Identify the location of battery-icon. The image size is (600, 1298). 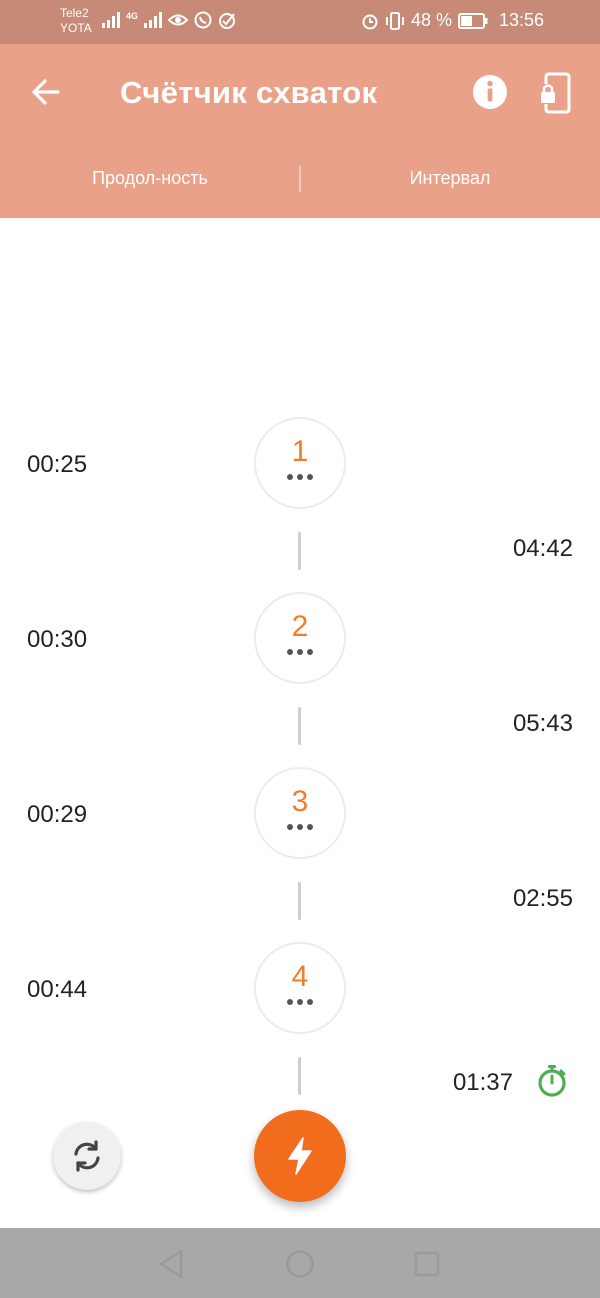
(473, 20).